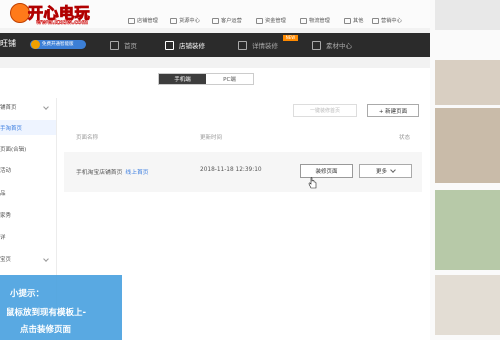 The width and height of the screenshot is (500, 340). Describe the element at coordinates (143, 20) in the screenshot. I see `top-link-store-manage: 店铺管理` at that location.